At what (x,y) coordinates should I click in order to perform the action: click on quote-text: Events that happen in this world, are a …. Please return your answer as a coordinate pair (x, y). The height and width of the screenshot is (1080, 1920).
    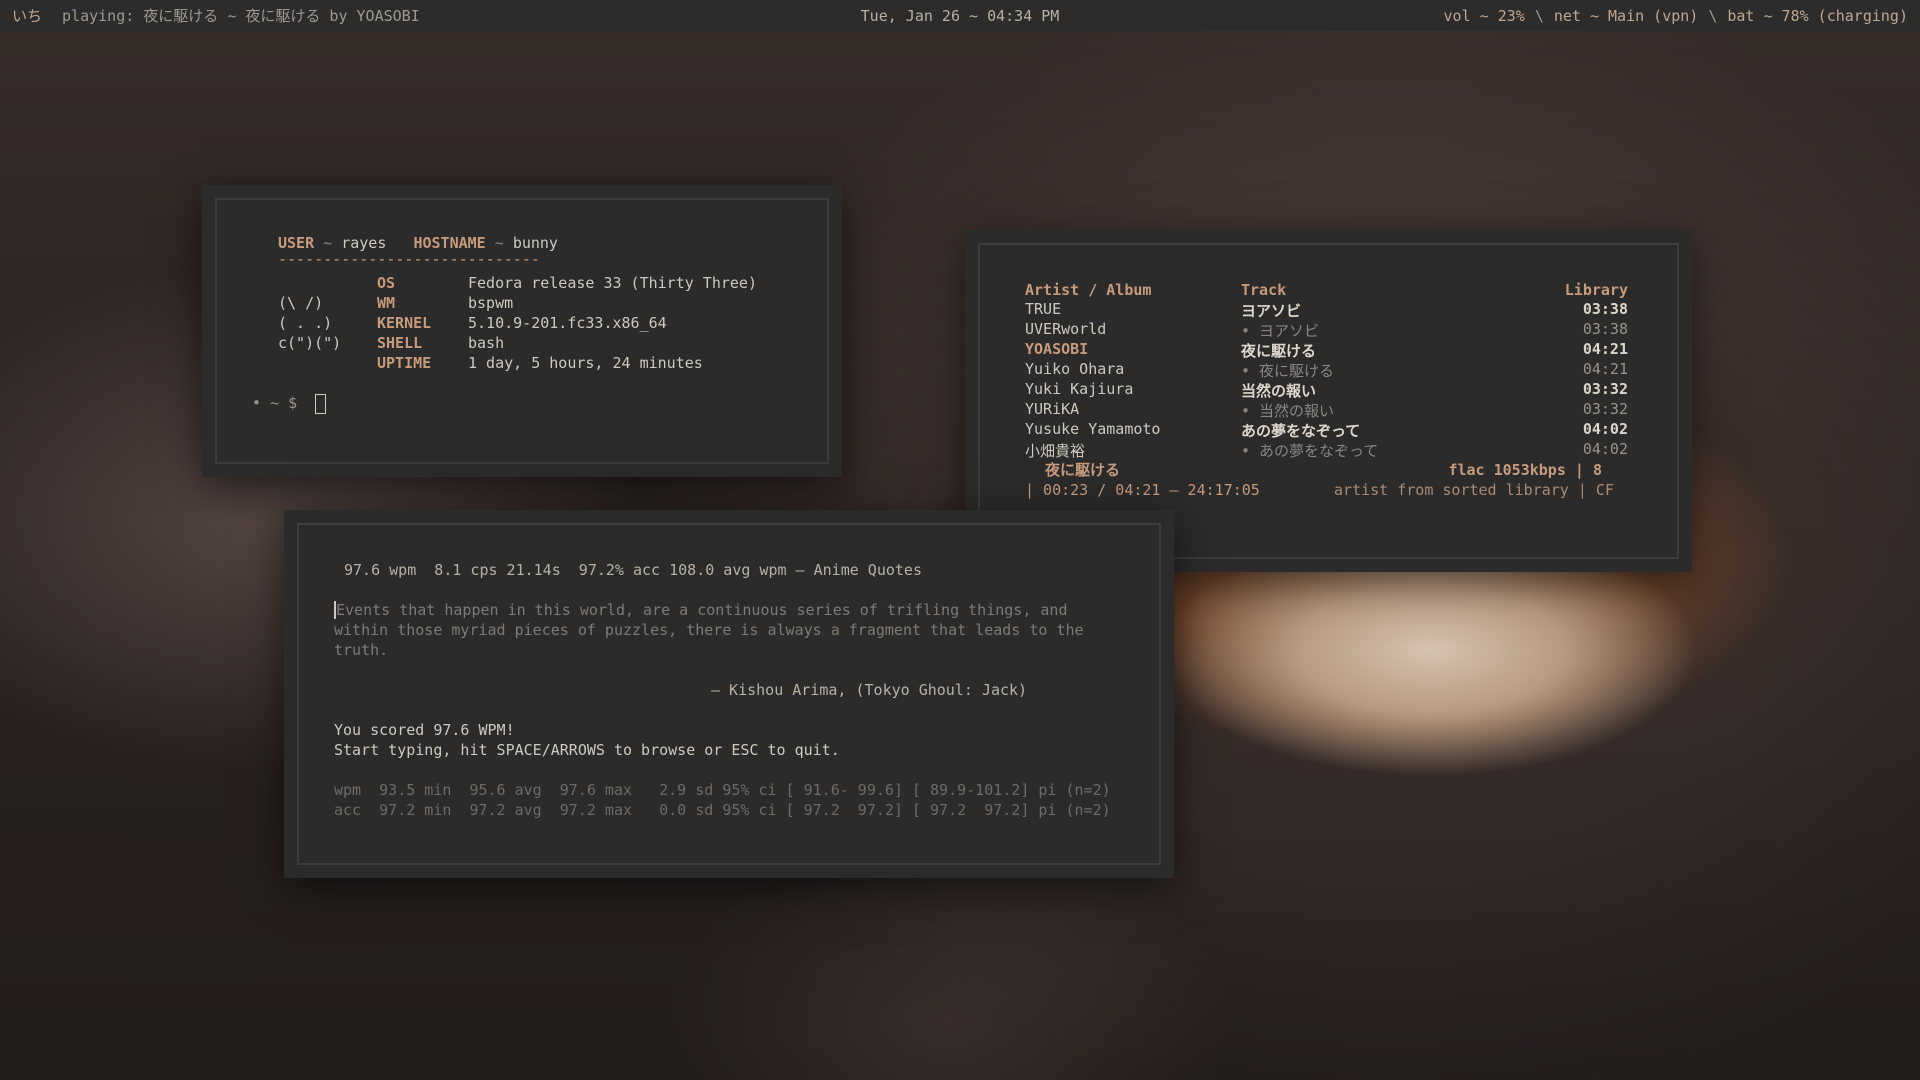
    Looking at the image, I should click on (702, 610).